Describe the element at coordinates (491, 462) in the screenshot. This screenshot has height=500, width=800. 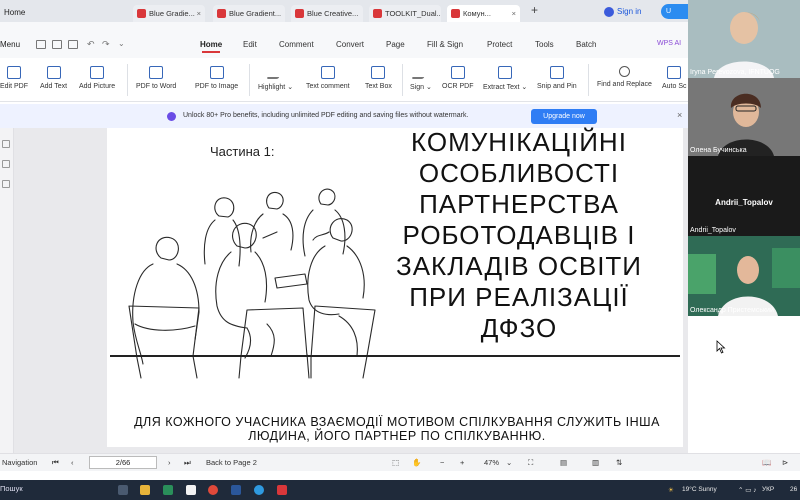
I see `zoom-level: 47%` at that location.